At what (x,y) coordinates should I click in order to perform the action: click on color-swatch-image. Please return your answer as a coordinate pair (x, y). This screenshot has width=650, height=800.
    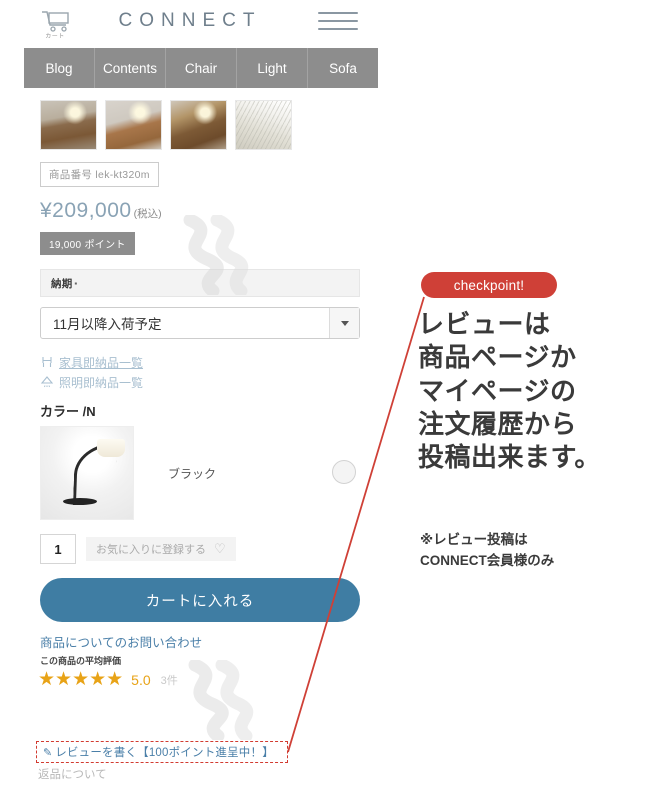
    Looking at the image, I should click on (87, 473).